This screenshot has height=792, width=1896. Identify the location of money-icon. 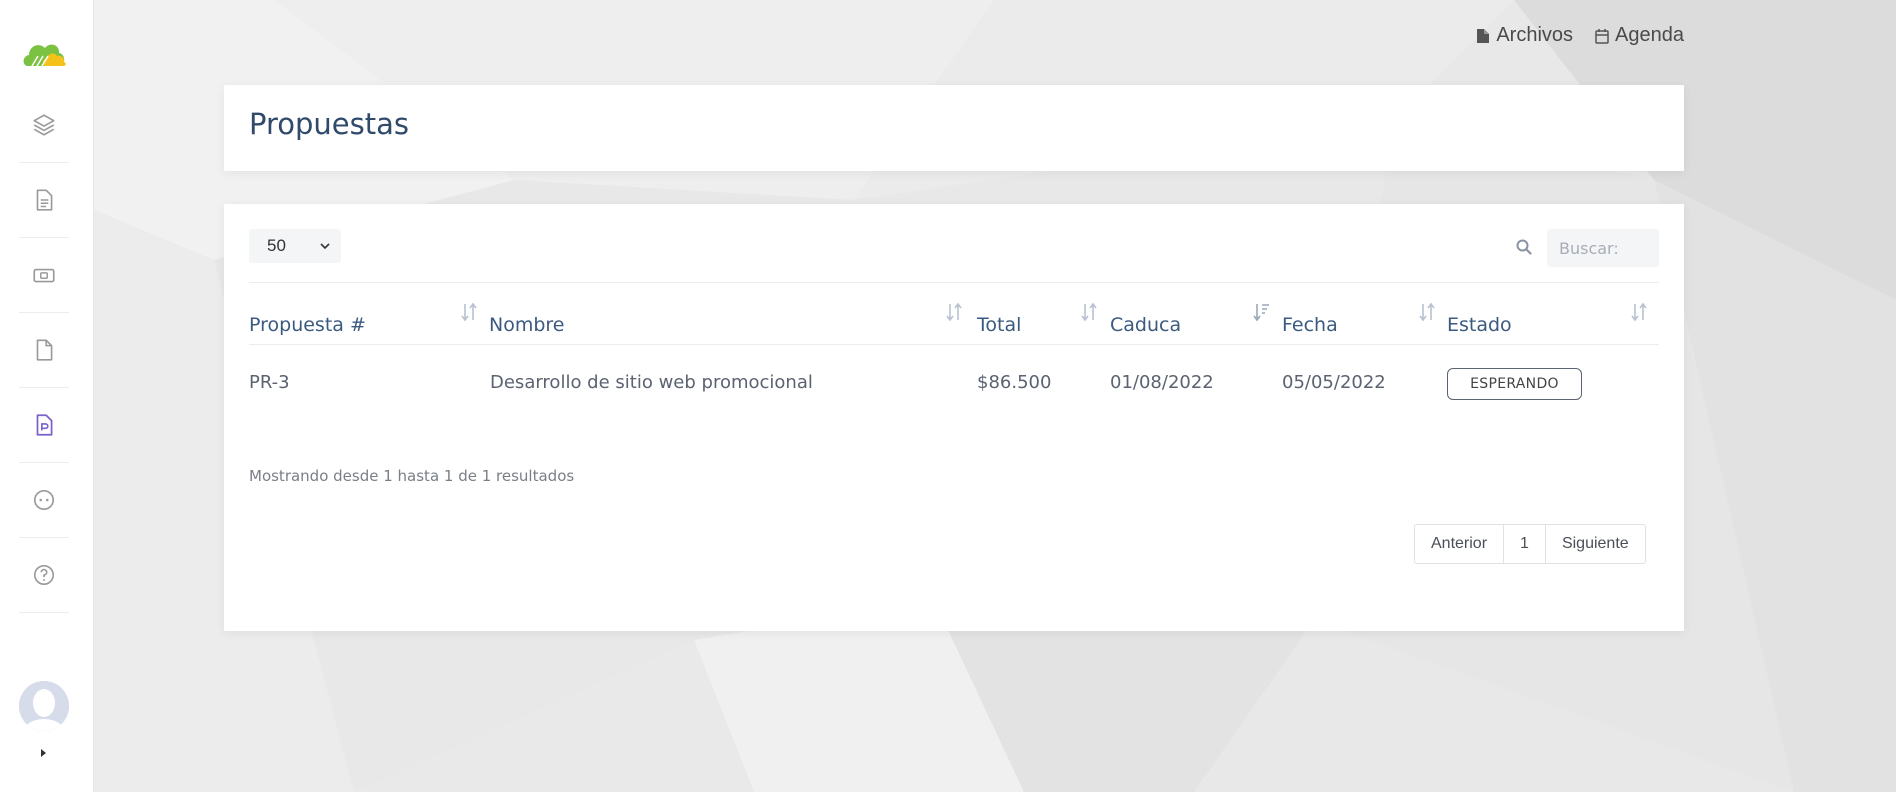
(44, 275).